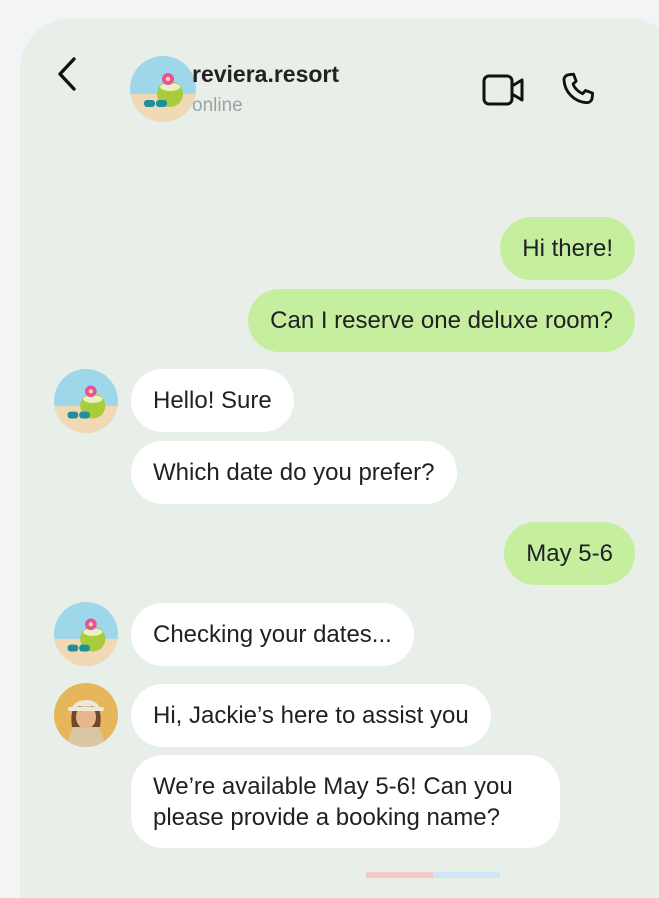 The image size is (659, 898). I want to click on message-bubble-outgoing: Hi there!, so click(567, 248).